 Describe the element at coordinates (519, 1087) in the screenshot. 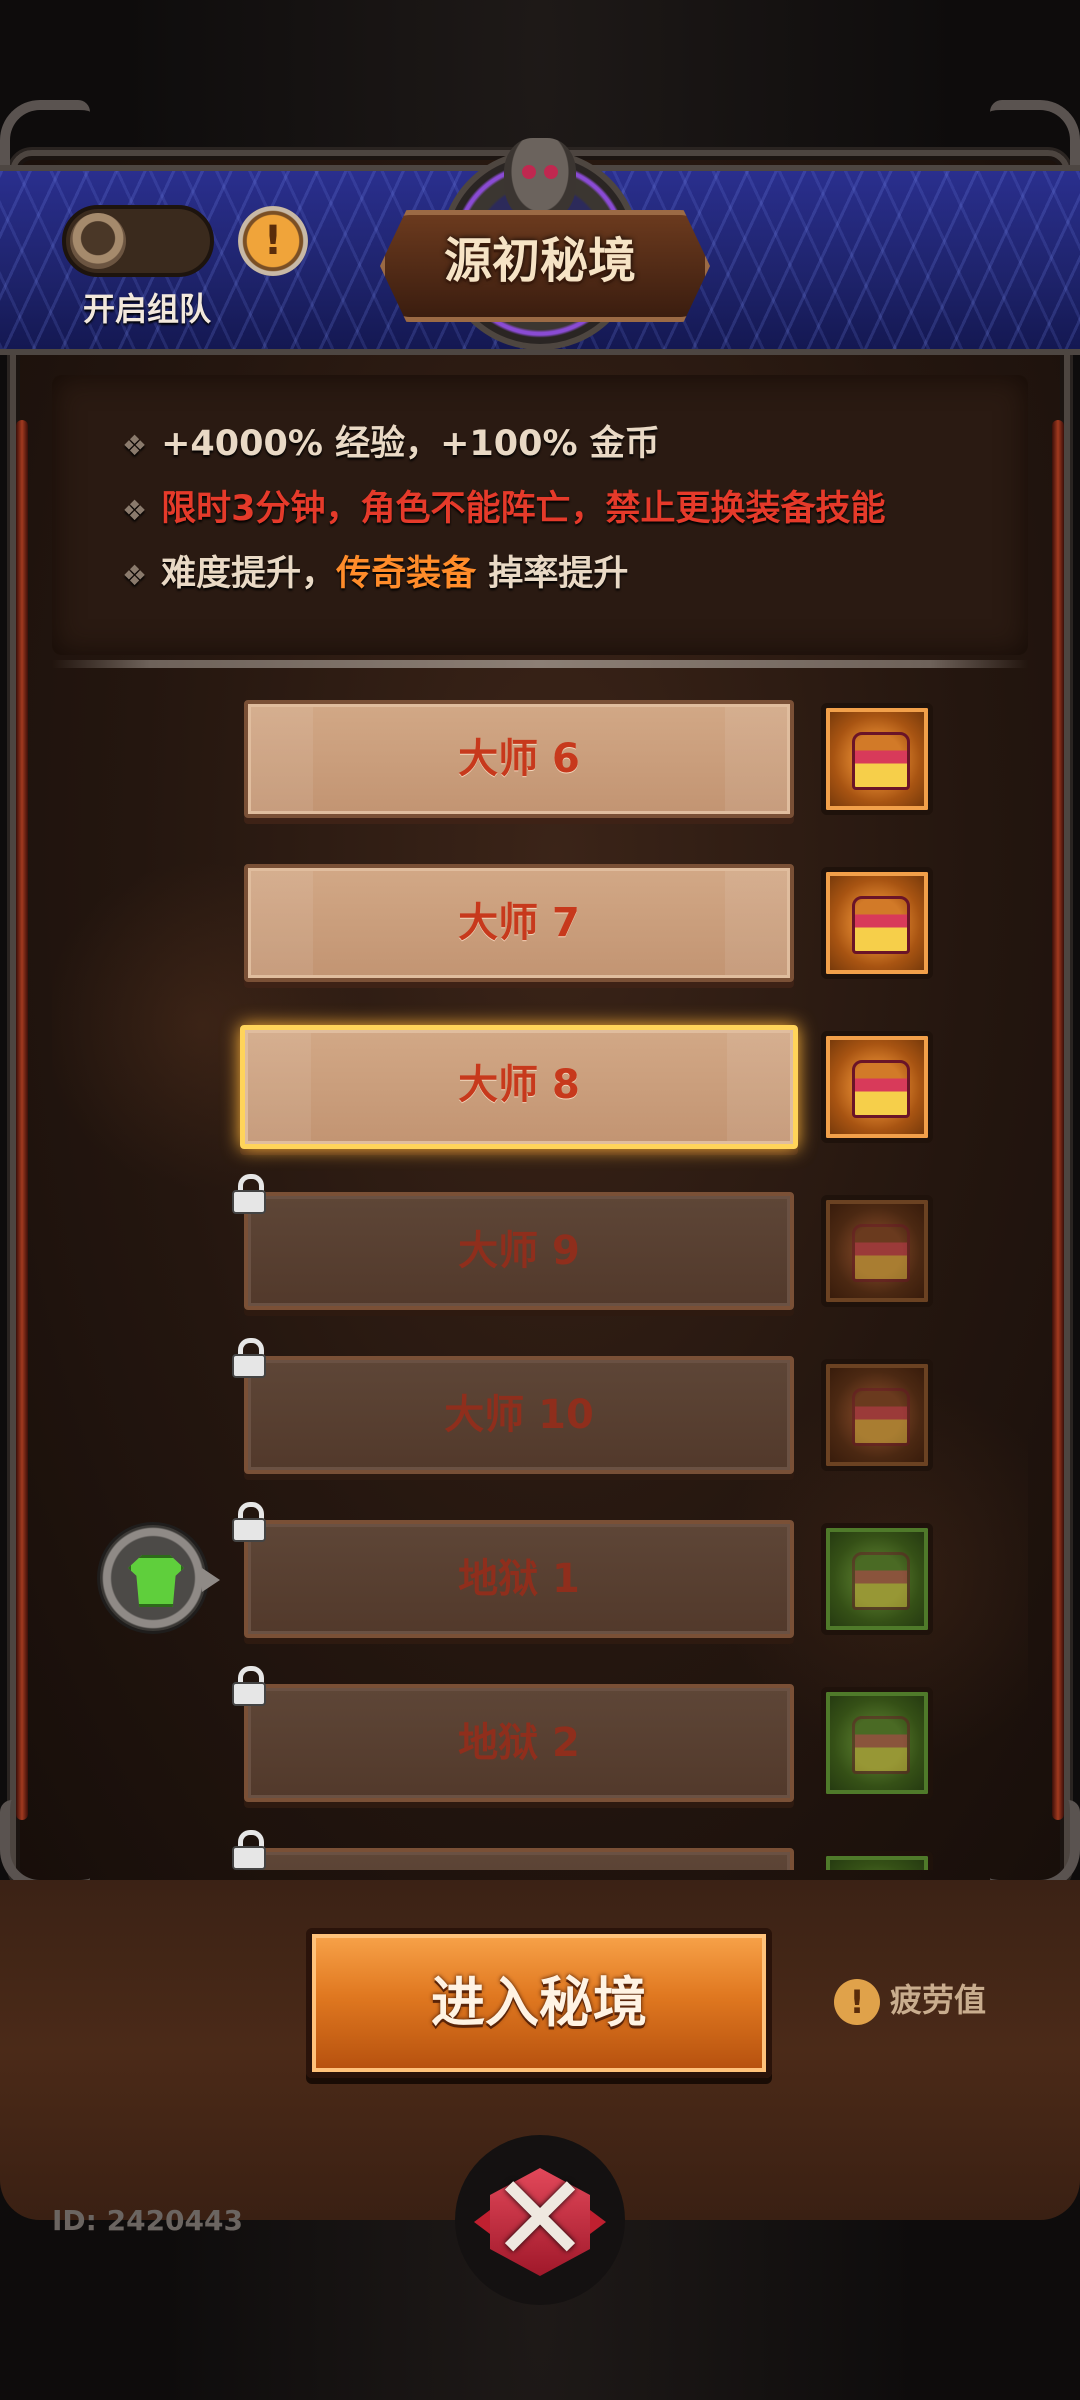

I see `level-button: 大师 8` at that location.